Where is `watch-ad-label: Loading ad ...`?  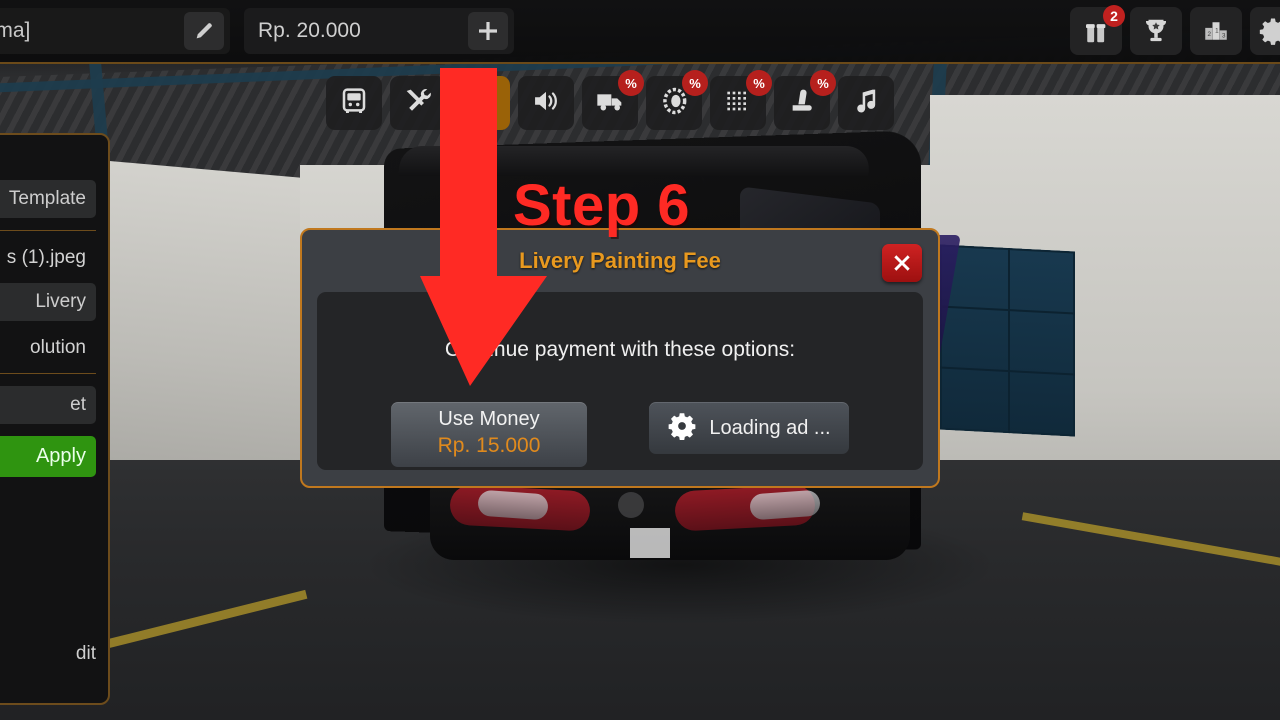 watch-ad-label: Loading ad ... is located at coordinates (770, 427).